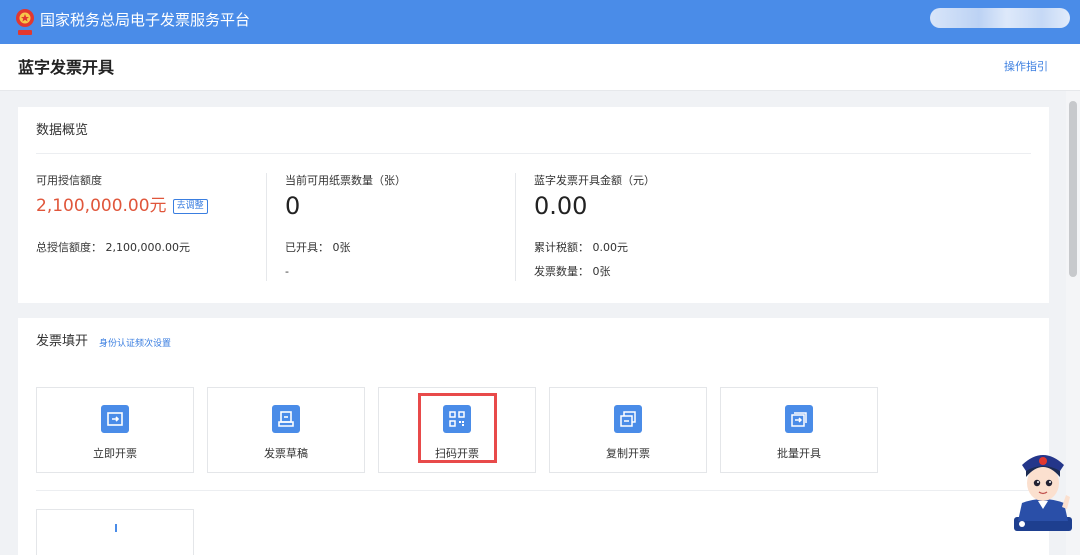  I want to click on overview-divider, so click(533, 153).